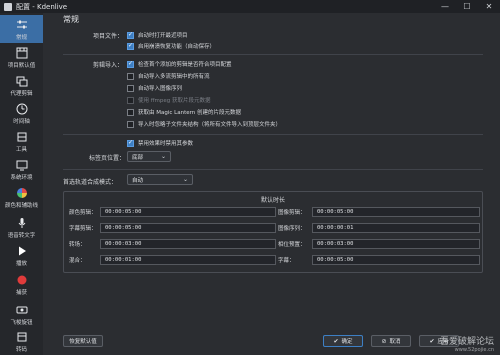 Image resolution: width=500 pixels, height=355 pixels. What do you see at coordinates (396, 212) in the screenshot?
I see `image-clip-duration-input: 00:00:05:00` at bounding box center [396, 212].